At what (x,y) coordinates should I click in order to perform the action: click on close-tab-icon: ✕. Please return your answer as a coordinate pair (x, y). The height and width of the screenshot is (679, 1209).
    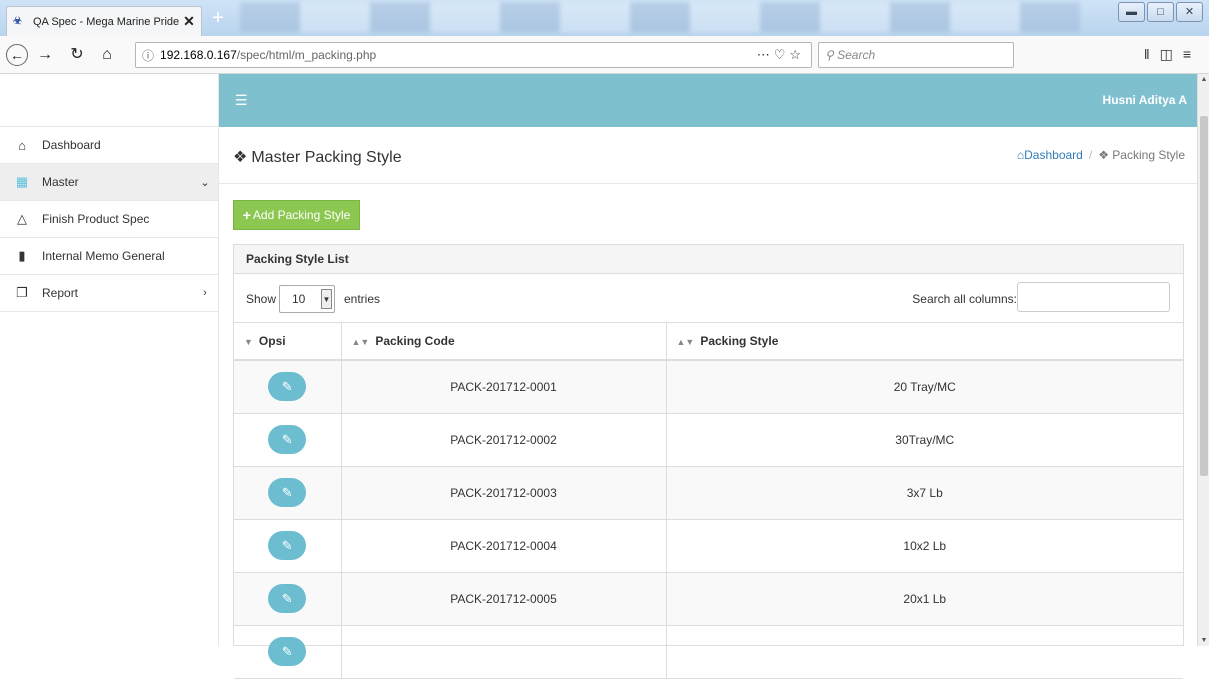
    Looking at the image, I should click on (189, 21).